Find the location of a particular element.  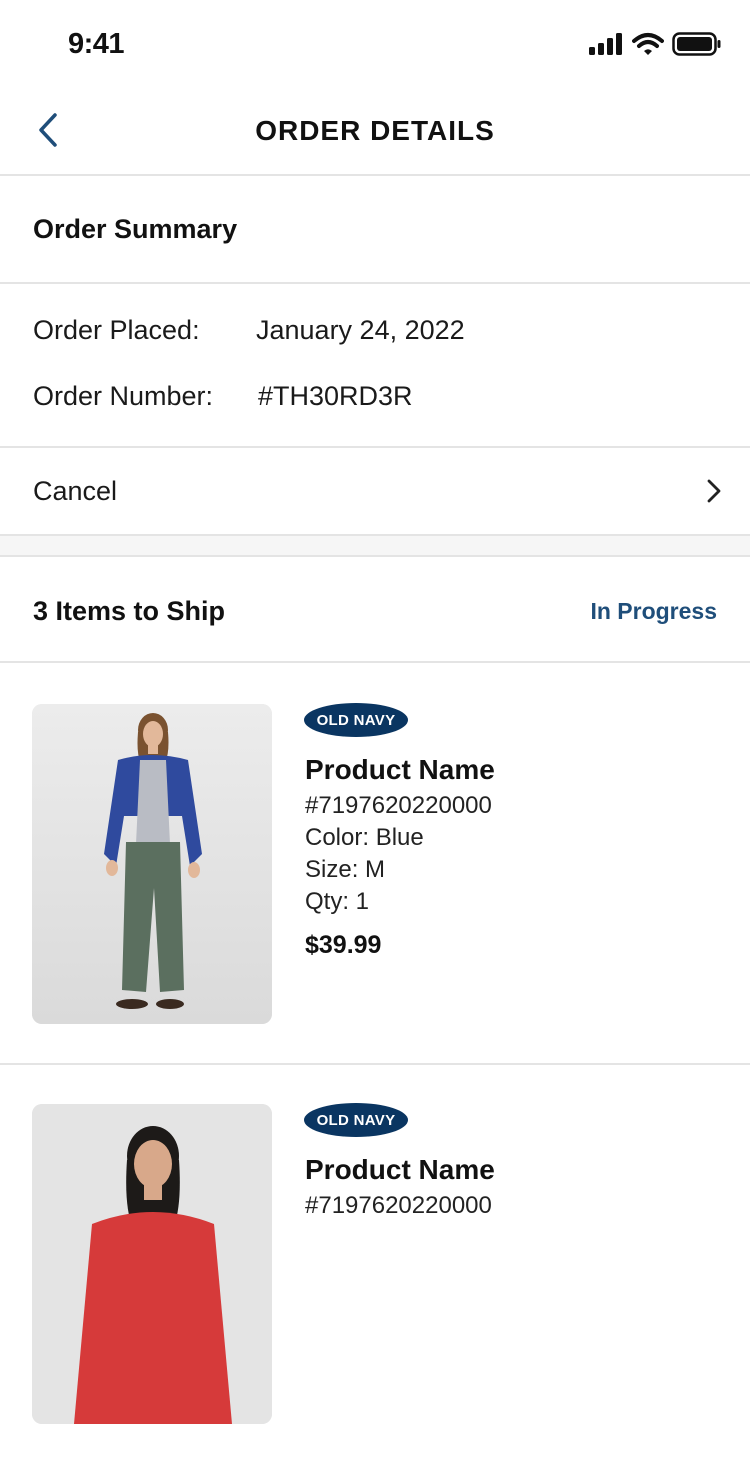

nav-bar: ORDER DETAILS is located at coordinates (375, 133).